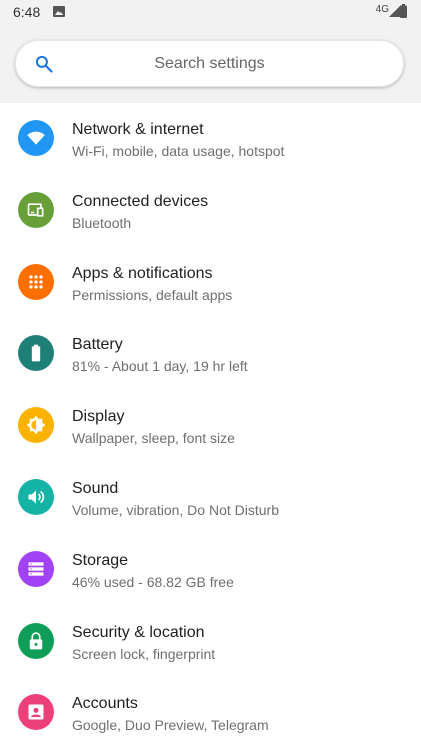 Image resolution: width=421 pixels, height=749 pixels. I want to click on settings-item-accounts: Accounts Google, Duo Preview, Telegram, so click(210, 713).